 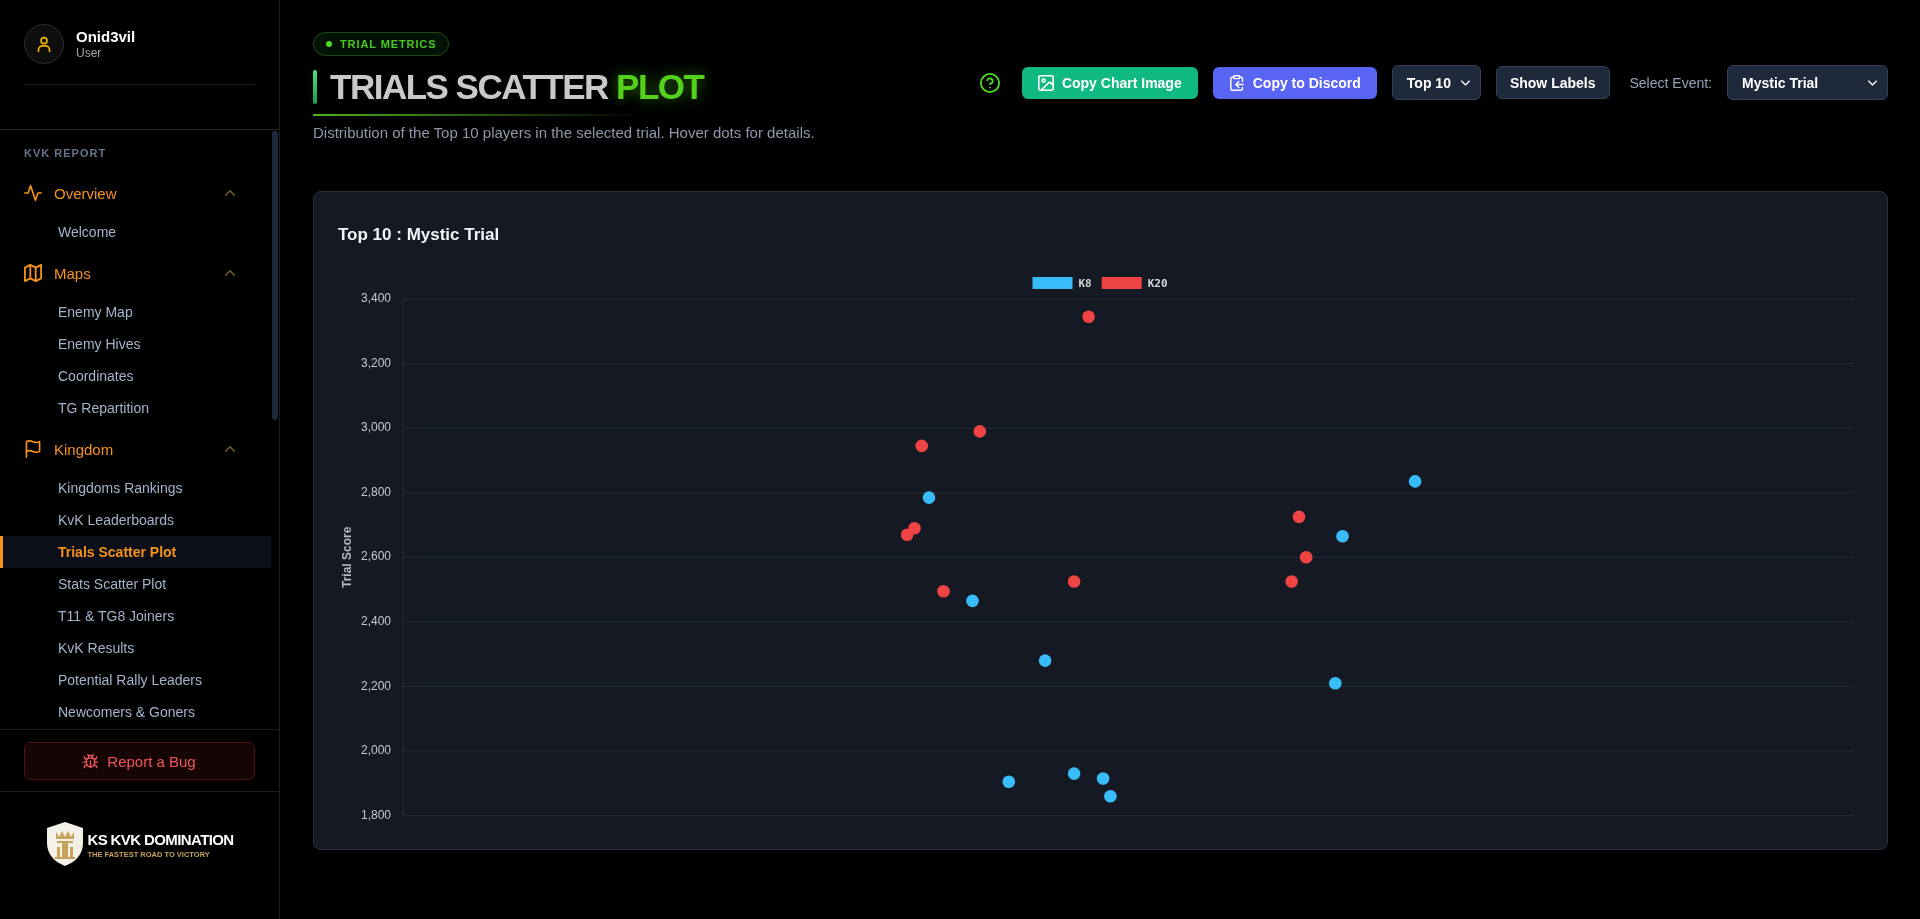 I want to click on copy-to-discord-button: Copy to Discord, so click(x=1294, y=82).